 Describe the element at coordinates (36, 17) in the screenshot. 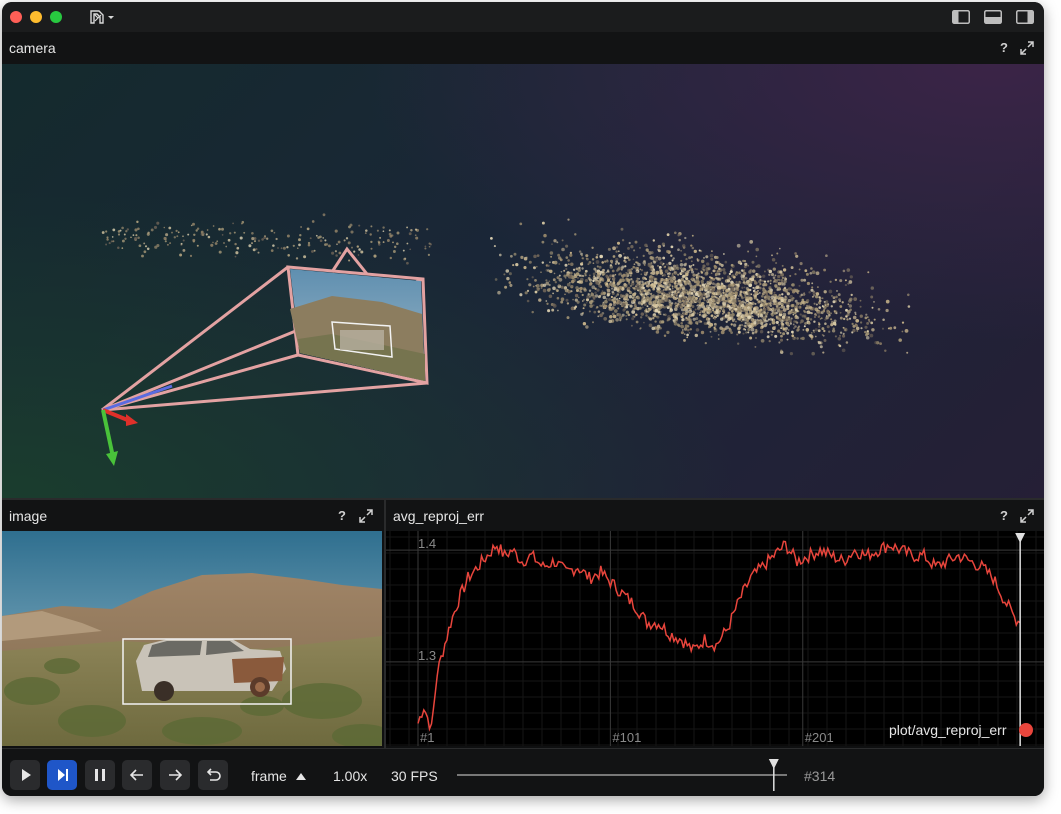

I see `minimize-window-button` at that location.